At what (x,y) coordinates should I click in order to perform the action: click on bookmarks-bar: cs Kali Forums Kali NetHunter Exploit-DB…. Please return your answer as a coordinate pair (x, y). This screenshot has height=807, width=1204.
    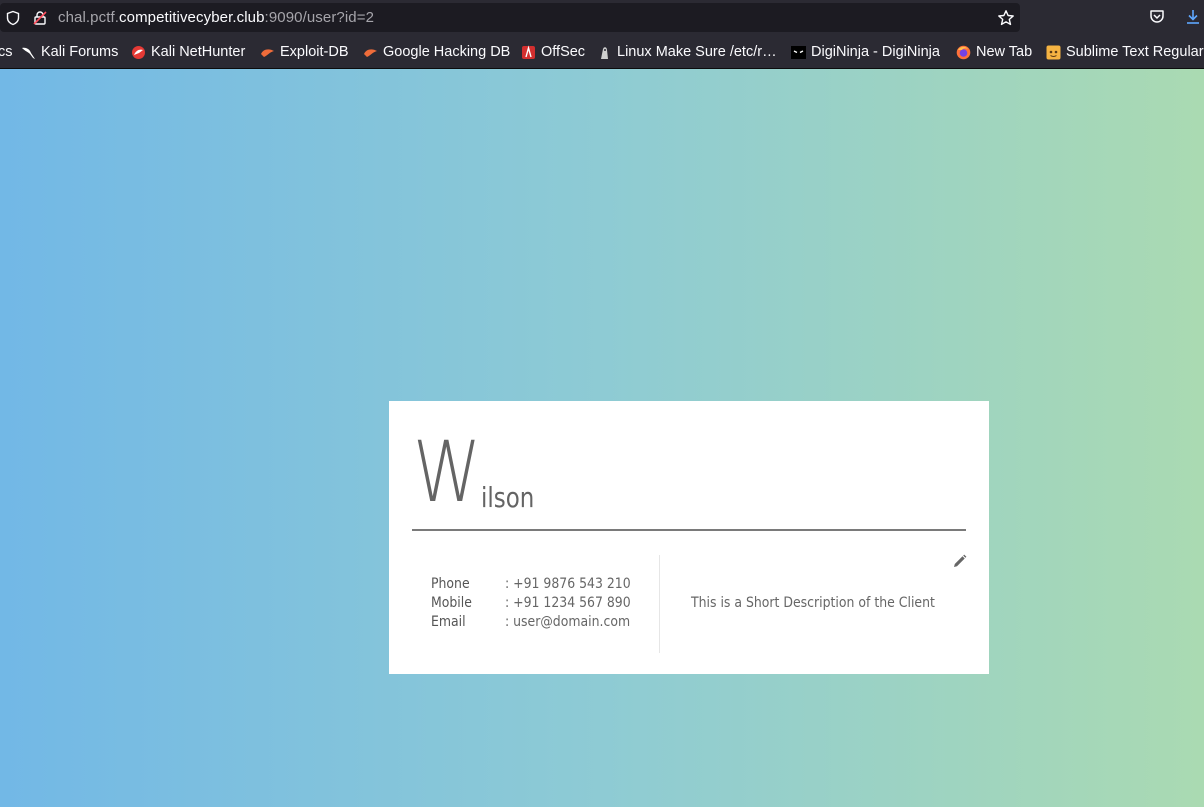
    Looking at the image, I should click on (602, 52).